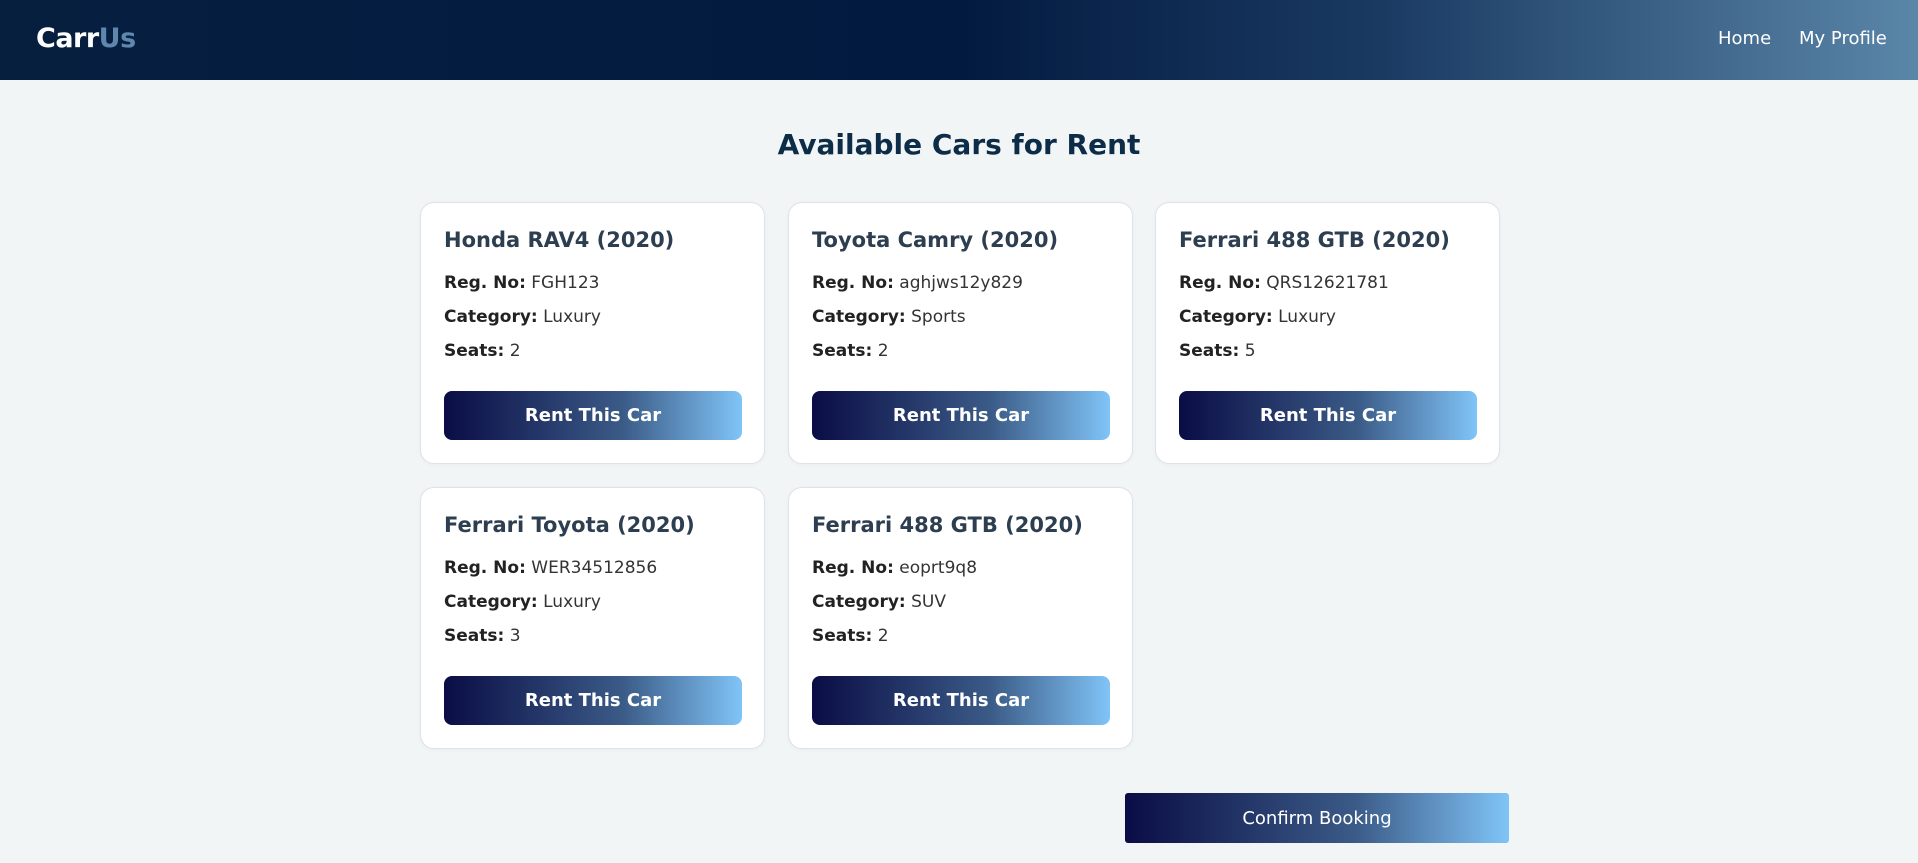 The height and width of the screenshot is (863, 1918). I want to click on car-reg-row: Reg. No: WER34512856, so click(550, 568).